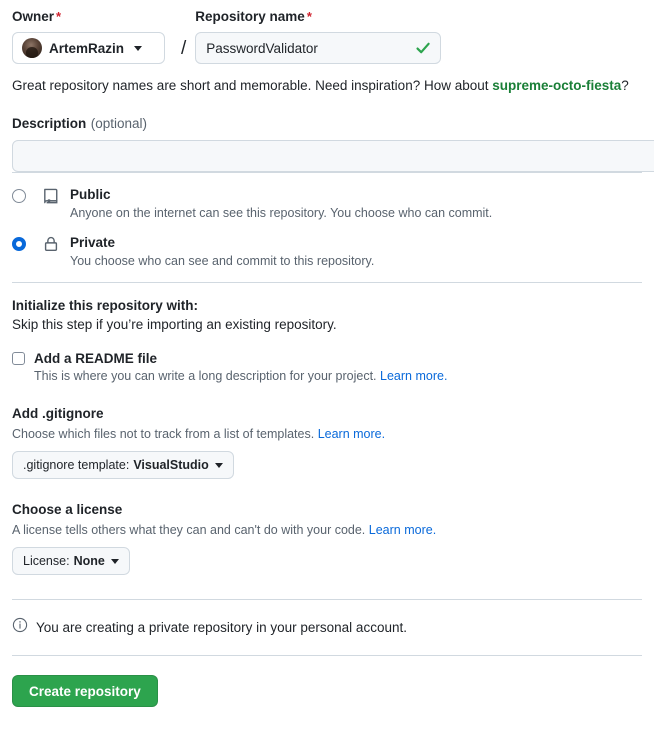 This screenshot has width=654, height=737. What do you see at coordinates (327, 358) in the screenshot?
I see `readme-checkbox-row: Add a README file` at bounding box center [327, 358].